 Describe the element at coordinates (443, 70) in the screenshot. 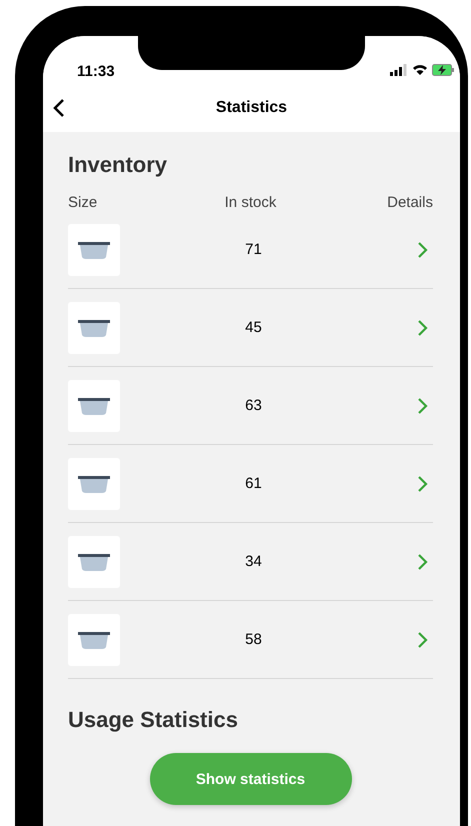

I see `battery-charging-icon` at that location.